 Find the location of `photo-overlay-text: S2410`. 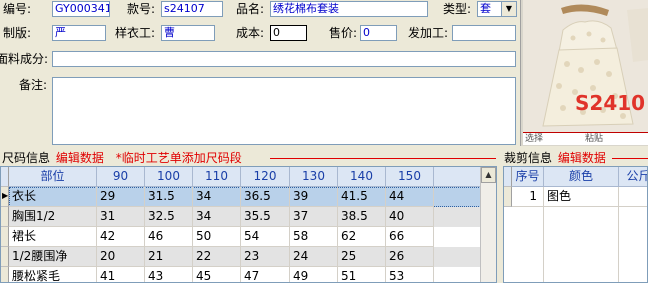

photo-overlay-text: S2410 is located at coordinates (610, 103).